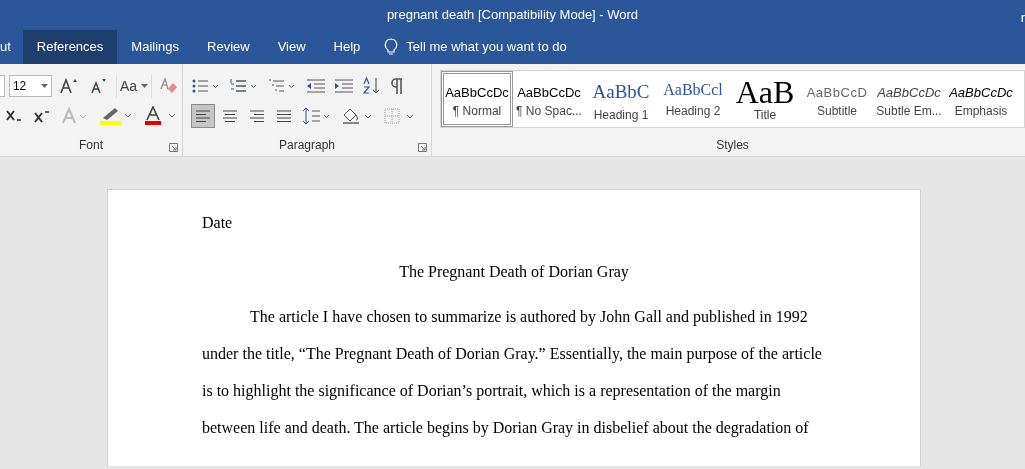 This screenshot has height=469, width=1025. Describe the element at coordinates (693, 99) in the screenshot. I see `style-item: AaBbCcl Heading 2` at that location.